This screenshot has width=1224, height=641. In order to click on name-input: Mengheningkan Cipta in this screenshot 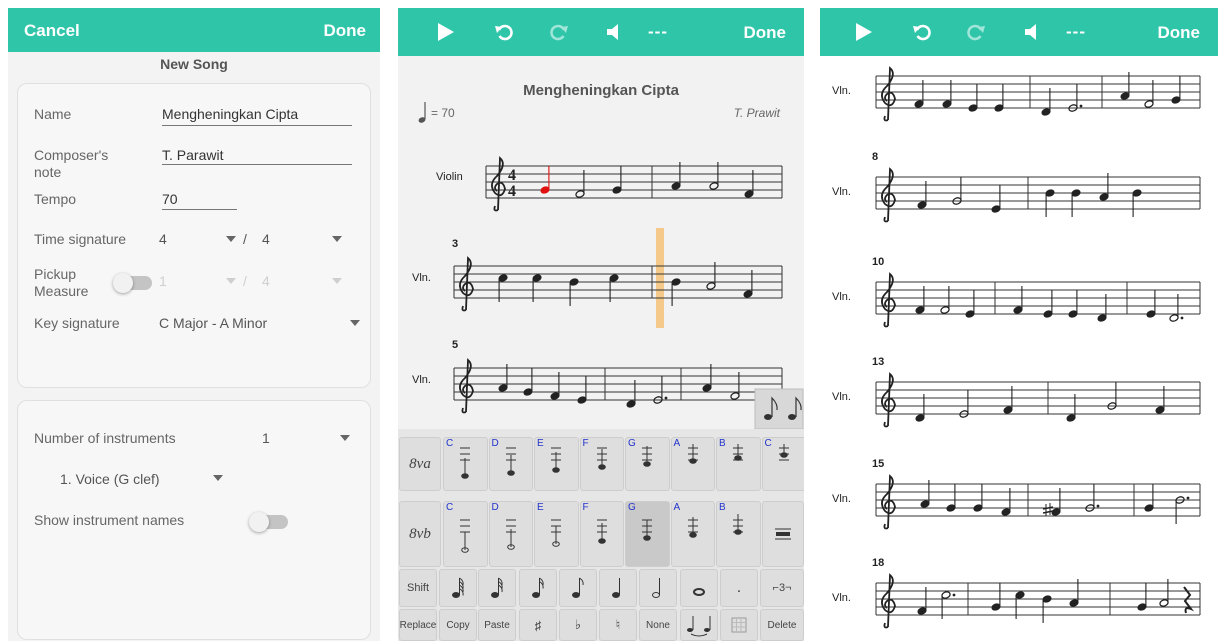, I will do `click(230, 114)`.